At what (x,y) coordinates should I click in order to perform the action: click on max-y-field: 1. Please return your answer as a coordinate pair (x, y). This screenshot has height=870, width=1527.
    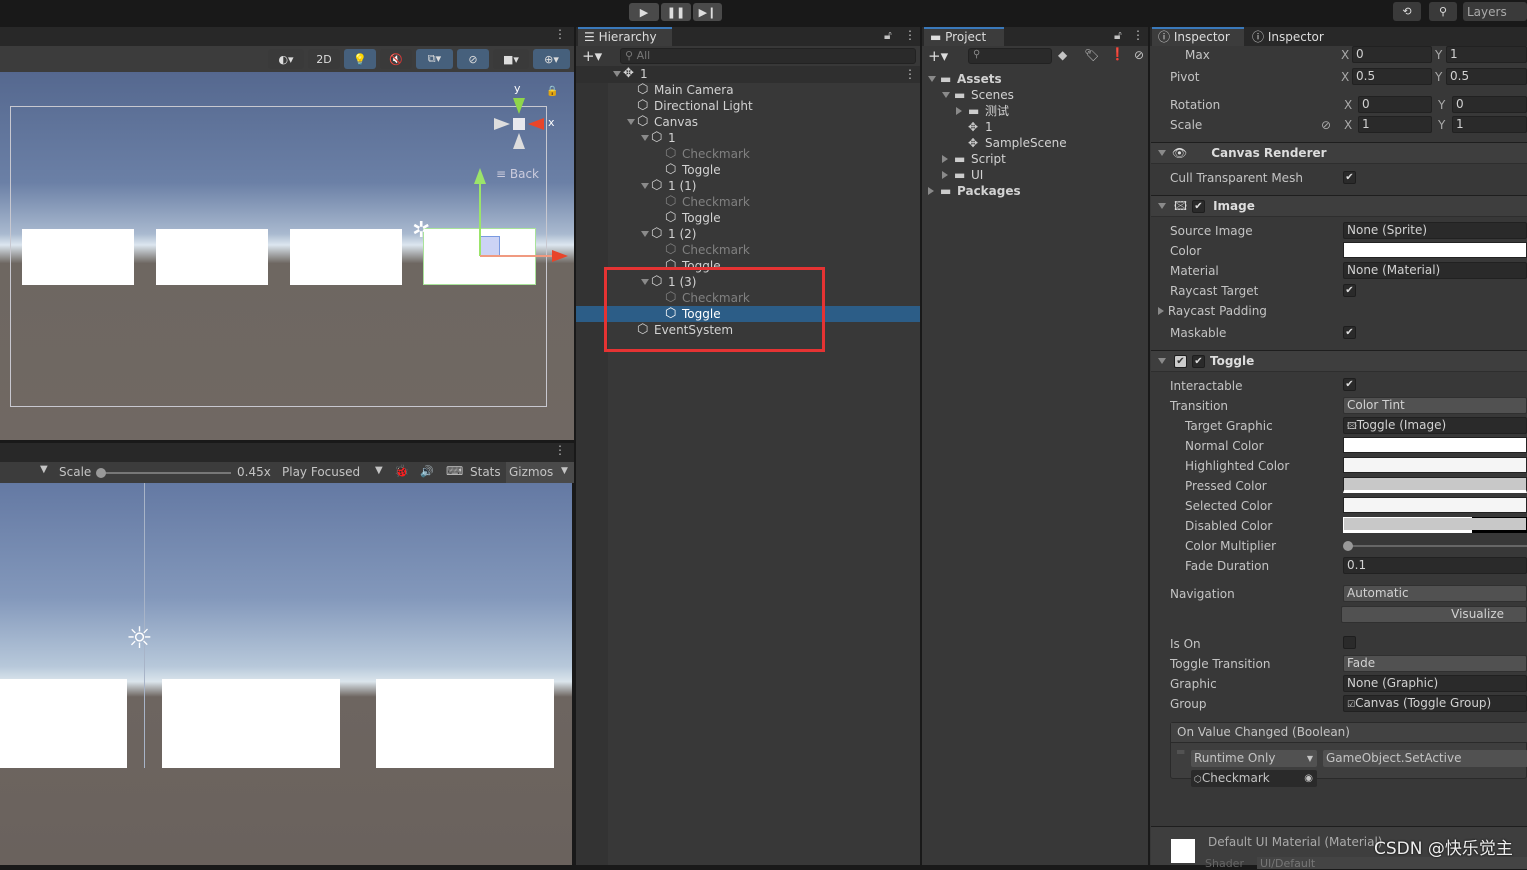
    Looking at the image, I should click on (1486, 54).